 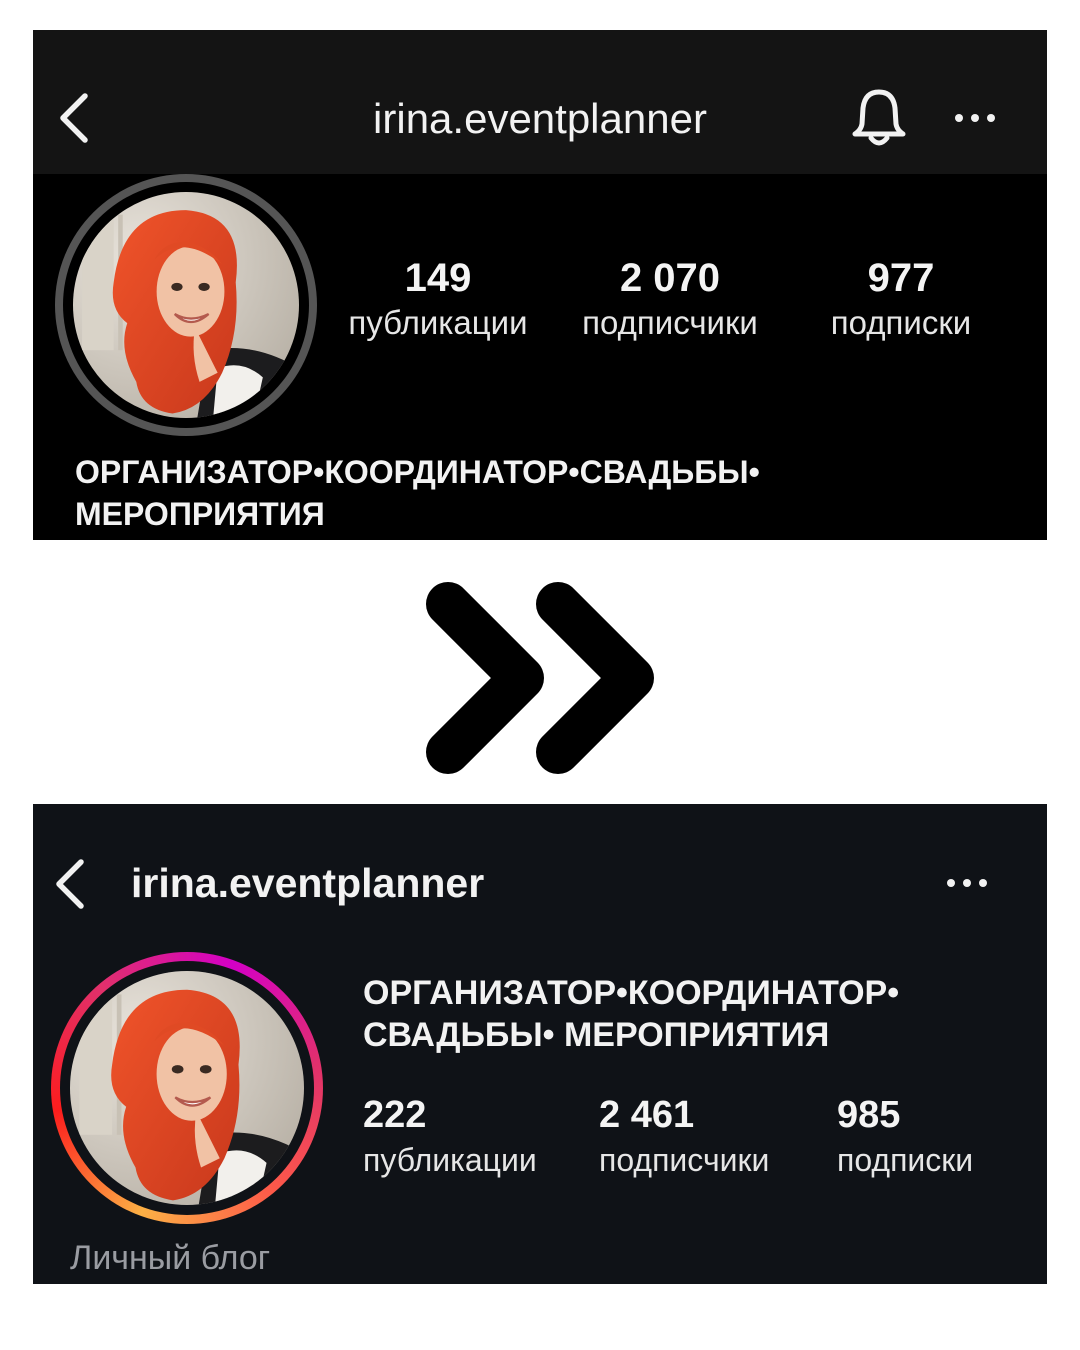 I want to click on following-count: 985, so click(x=869, y=1115).